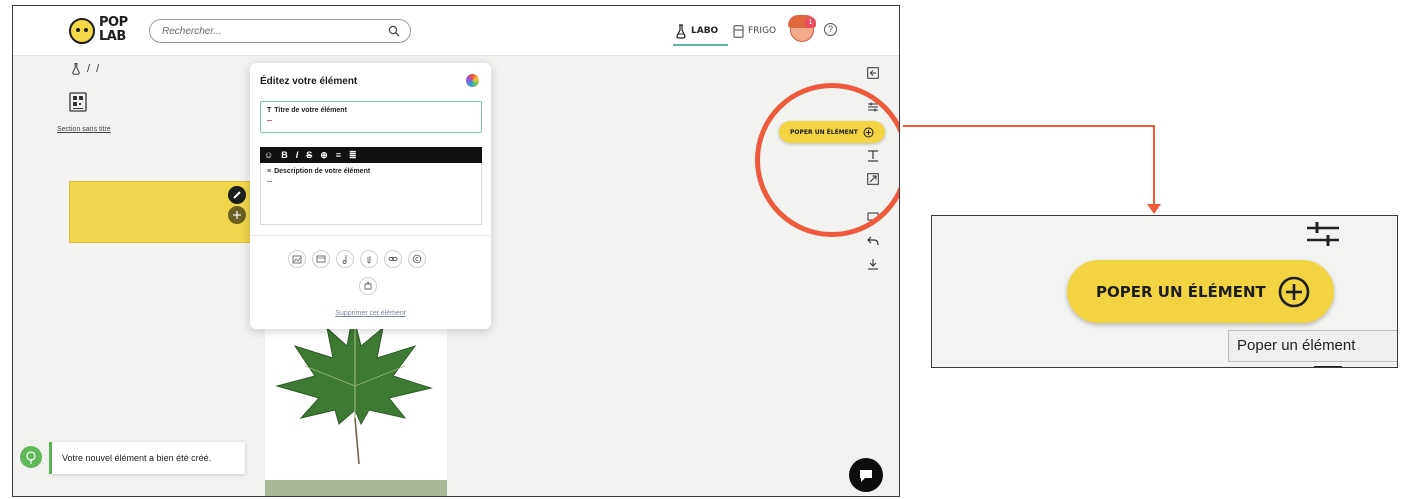  I want to click on poplab-logo: POP LAB, so click(109, 31).